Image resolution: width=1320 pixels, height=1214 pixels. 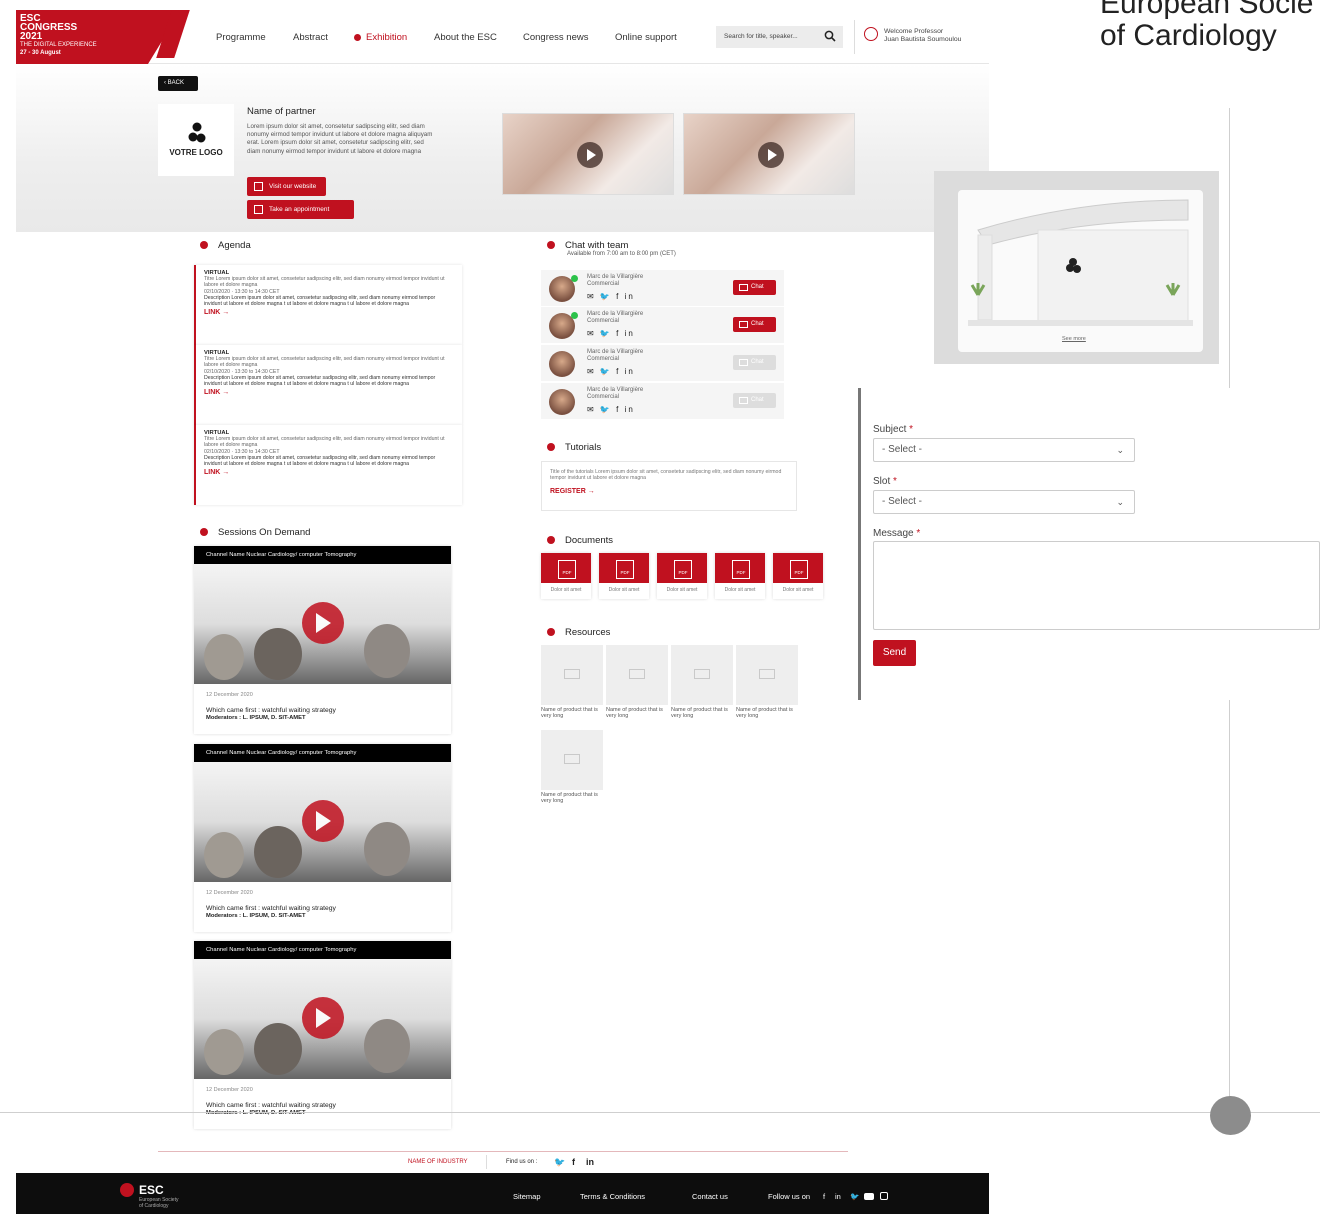 I want to click on visit-website-button: Visit our website, so click(x=287, y=186).